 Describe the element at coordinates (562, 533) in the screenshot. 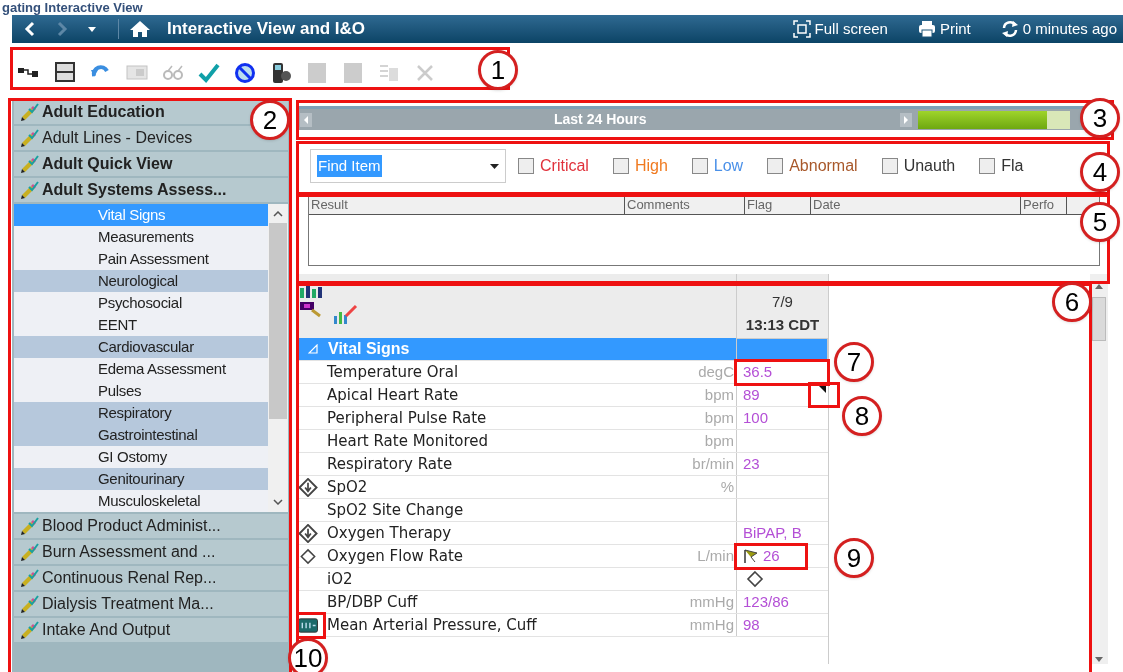

I see `flowsheet-row: Oxygen Therapy BiPAP, B` at that location.